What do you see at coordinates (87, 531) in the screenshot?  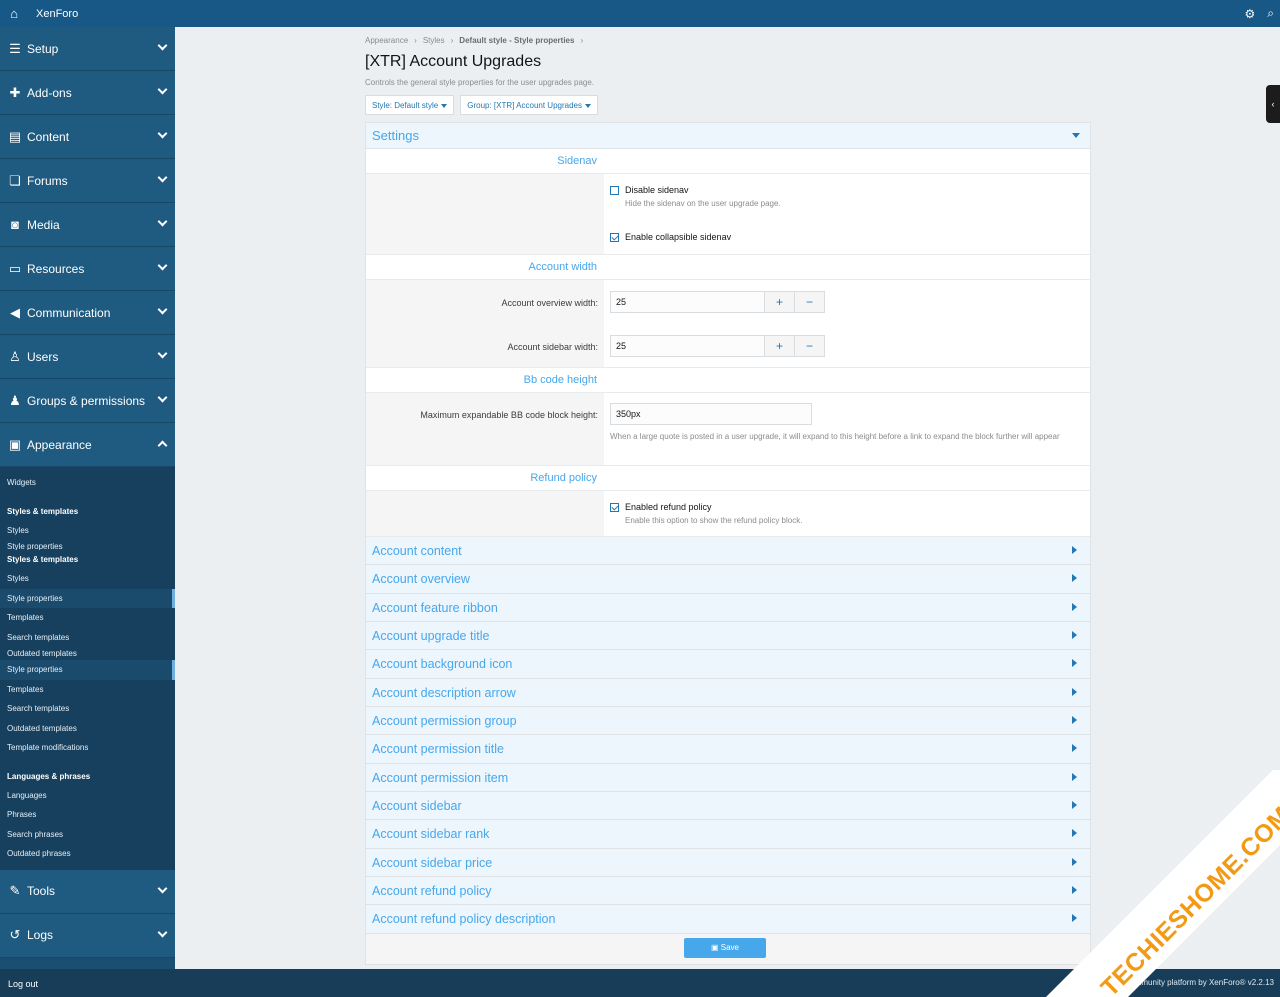 I see `nav-styles: Styles` at bounding box center [87, 531].